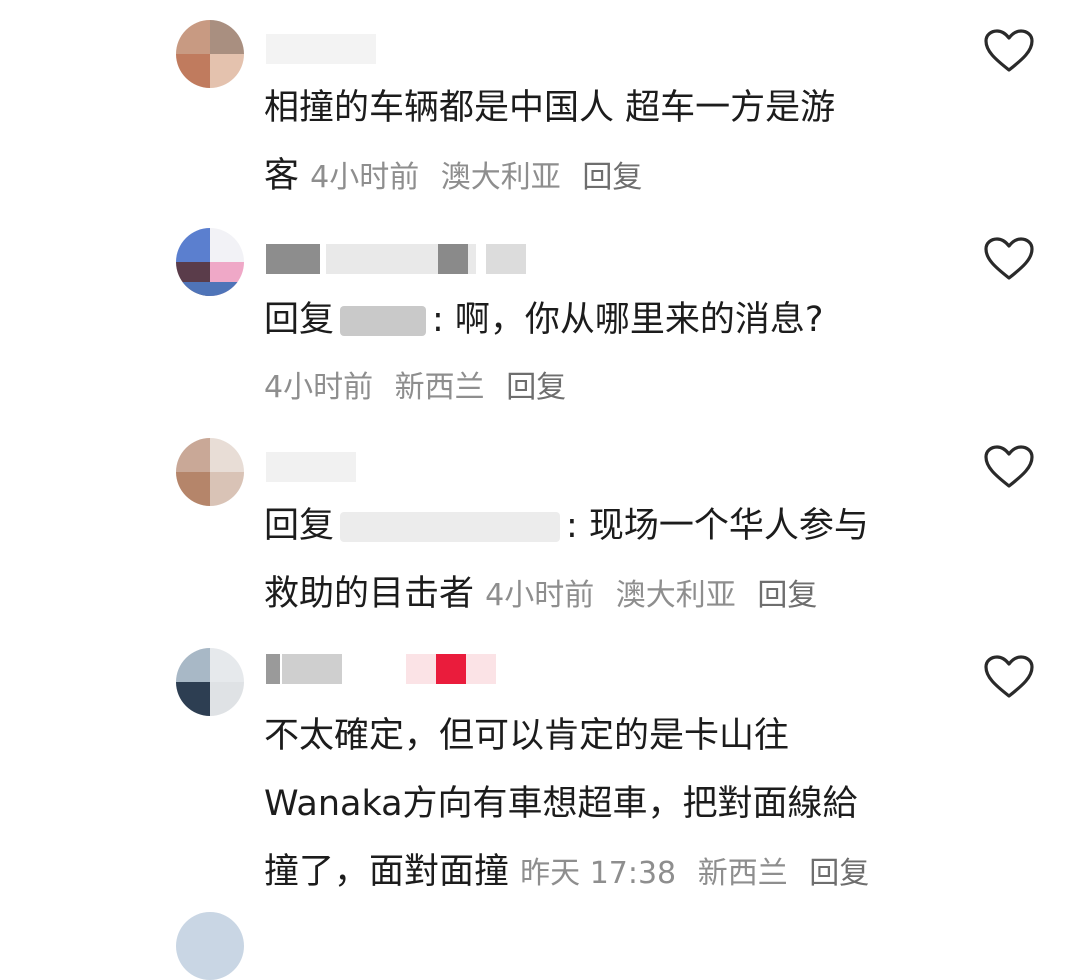 This screenshot has height=980, width=1080. Describe the element at coordinates (282, 176) in the screenshot. I see `comment-text-line: 客` at that location.